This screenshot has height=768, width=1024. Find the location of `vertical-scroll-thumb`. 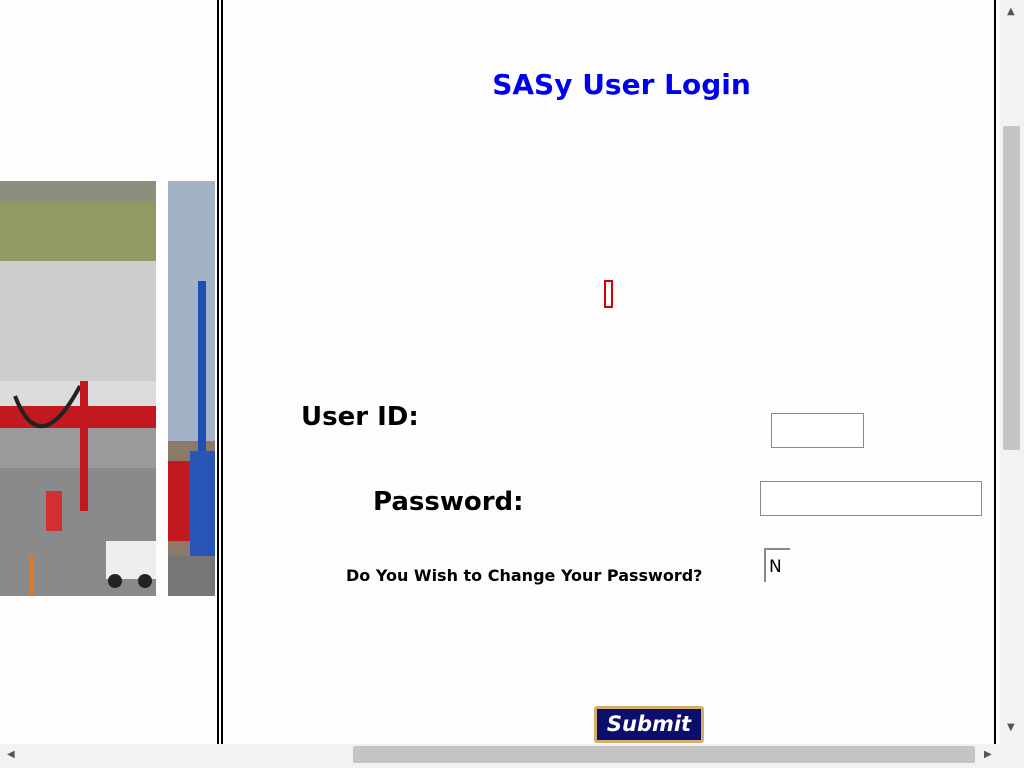

vertical-scroll-thumb is located at coordinates (1011, 288).